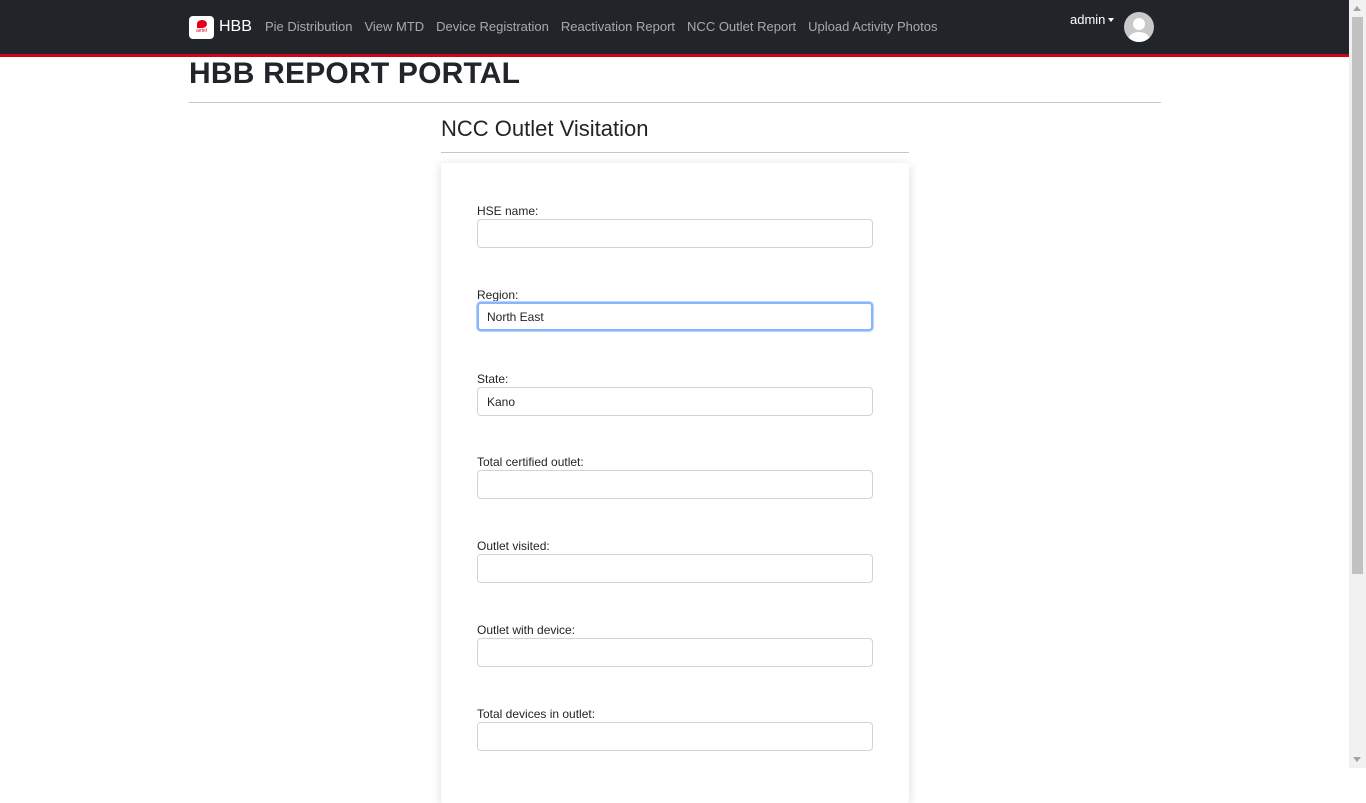  I want to click on state-label: State:, so click(493, 379).